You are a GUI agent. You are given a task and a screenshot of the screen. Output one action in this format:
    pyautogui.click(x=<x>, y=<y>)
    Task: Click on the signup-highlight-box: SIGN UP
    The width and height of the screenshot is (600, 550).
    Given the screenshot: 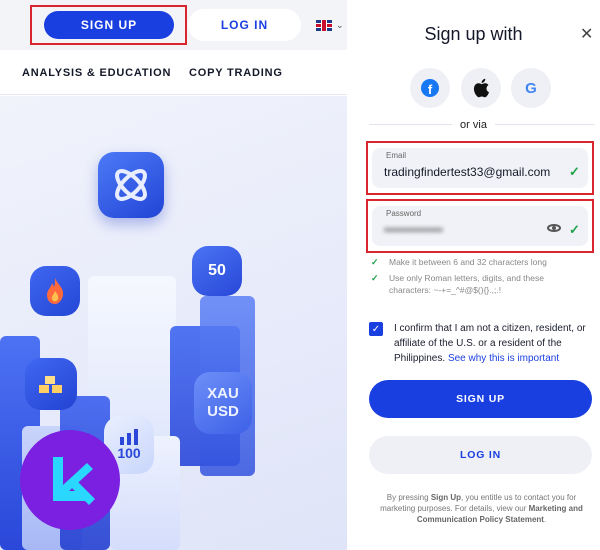 What is the action you would take?
    pyautogui.click(x=108, y=25)
    